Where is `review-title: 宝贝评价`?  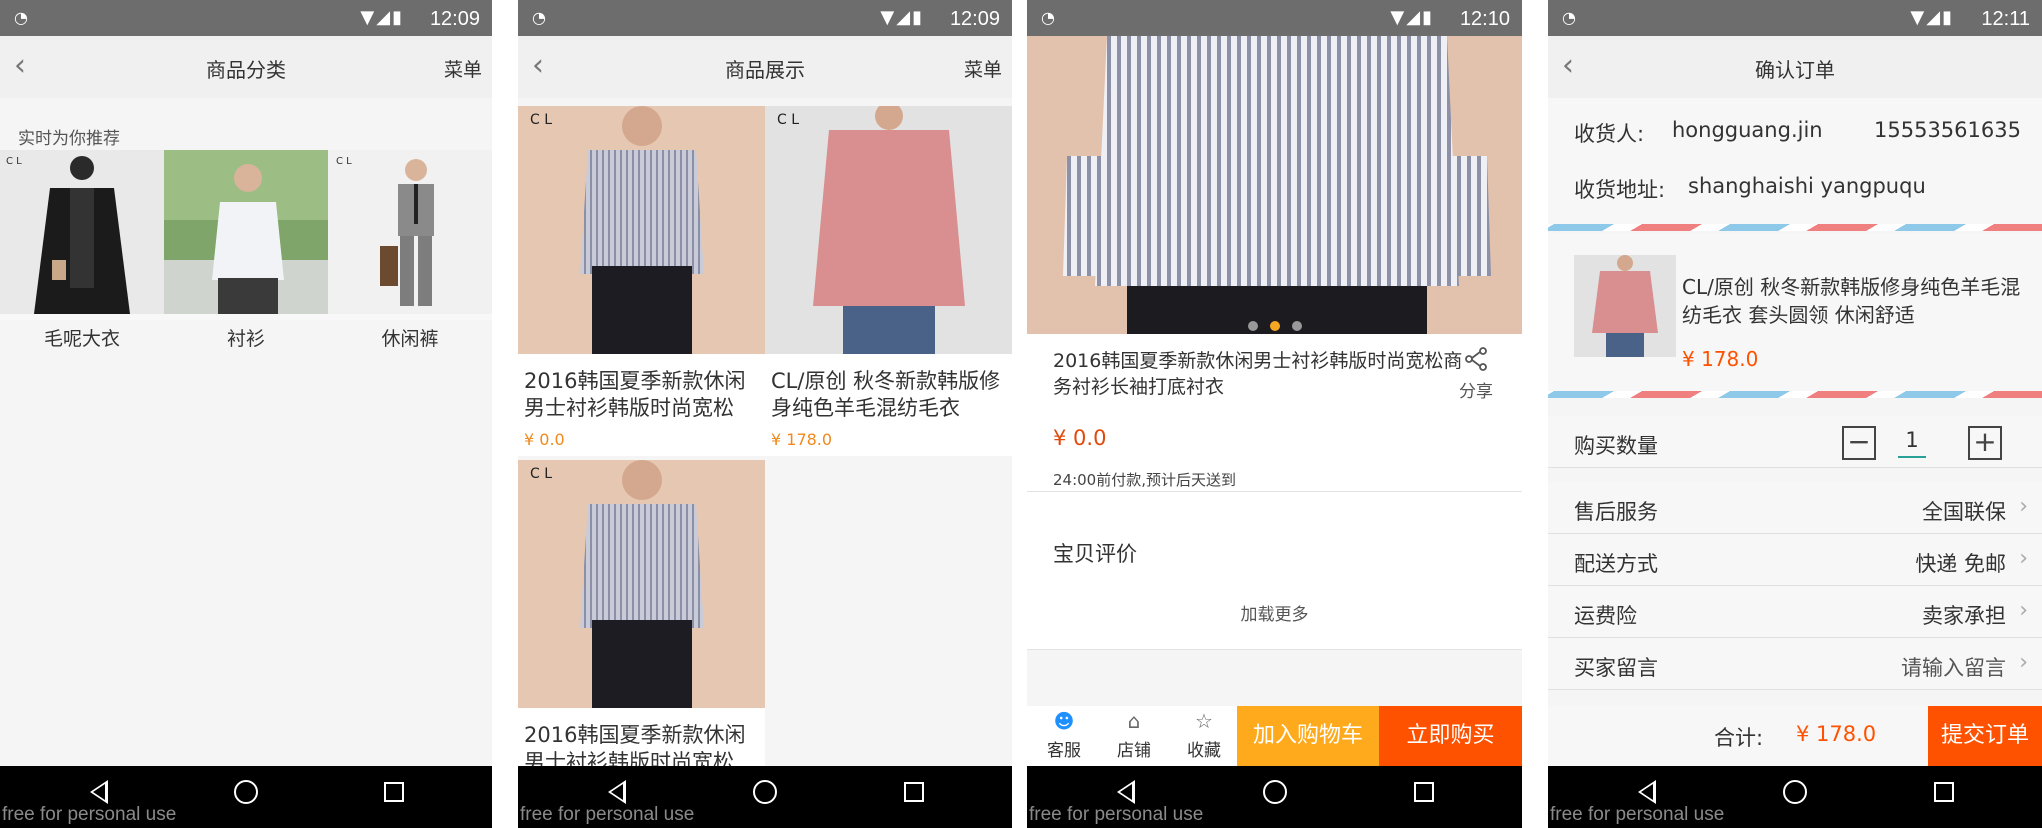
review-title: 宝贝评价 is located at coordinates (1095, 554).